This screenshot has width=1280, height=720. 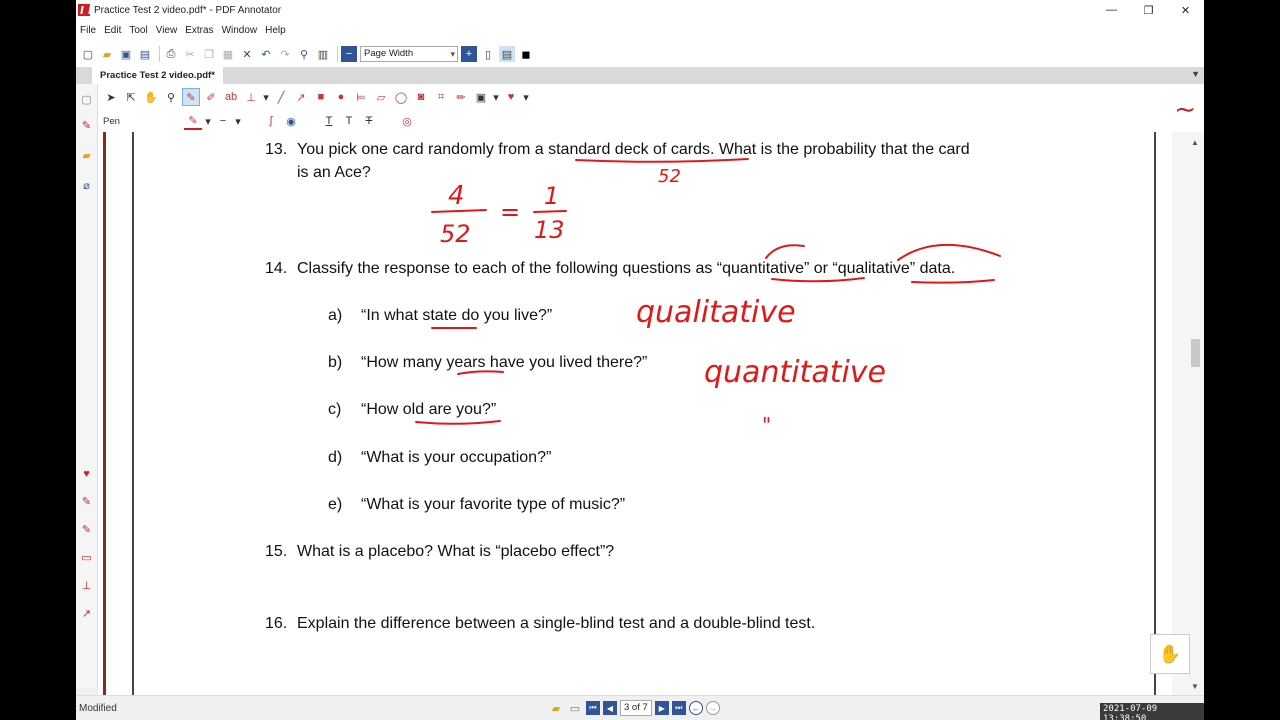 What do you see at coordinates (171, 97) in the screenshot?
I see `zoom-tool-icon: ⚲` at bounding box center [171, 97].